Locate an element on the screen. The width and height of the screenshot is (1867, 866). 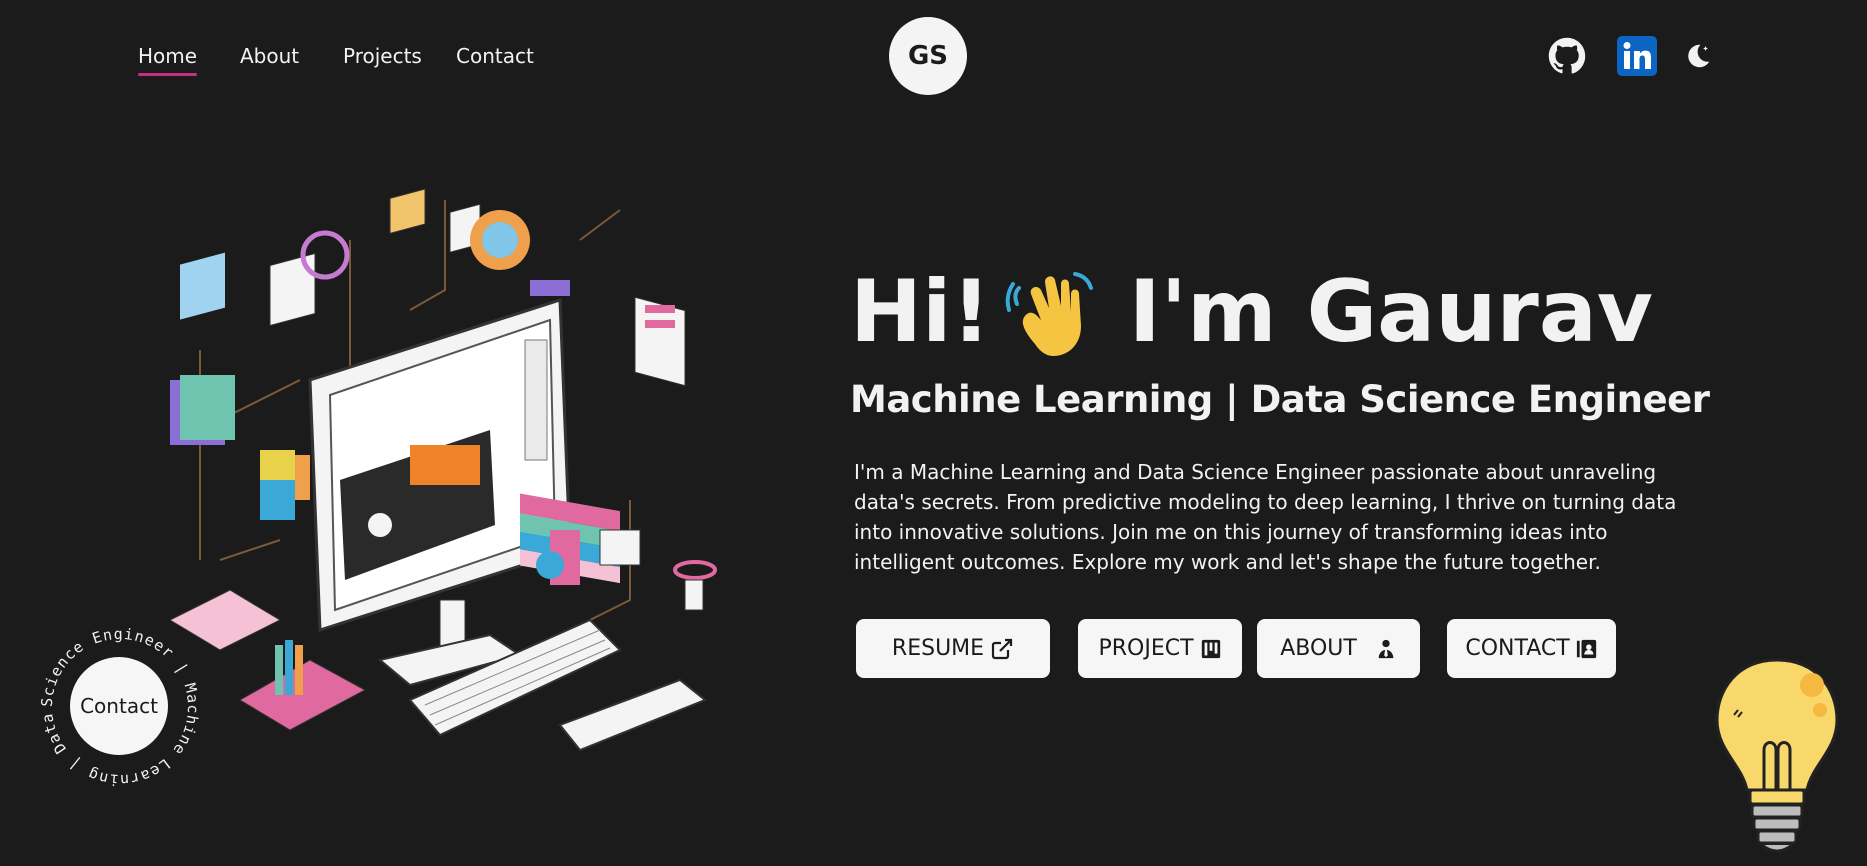
contact-button: CONTACT is located at coordinates (1531, 648).